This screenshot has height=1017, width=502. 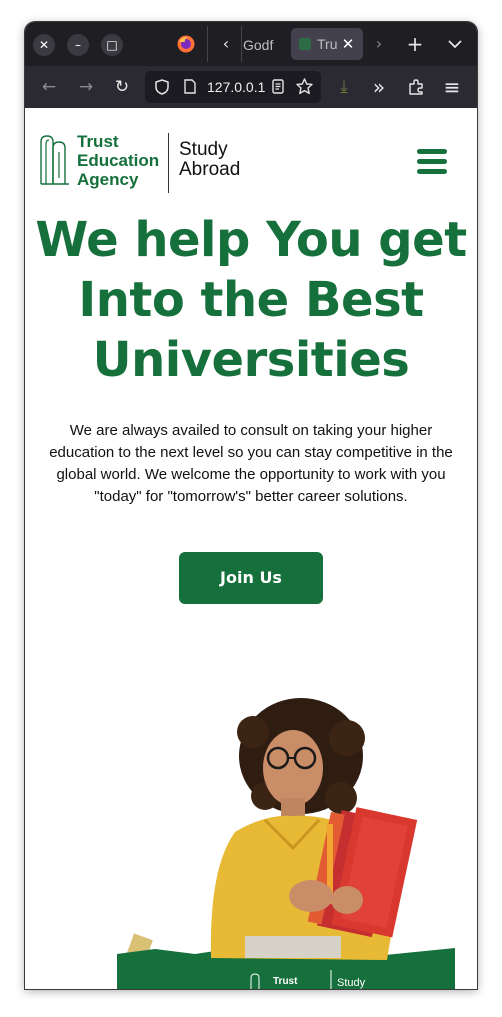 What do you see at coordinates (251, 240) in the screenshot?
I see `hero-title-line: We help You get` at bounding box center [251, 240].